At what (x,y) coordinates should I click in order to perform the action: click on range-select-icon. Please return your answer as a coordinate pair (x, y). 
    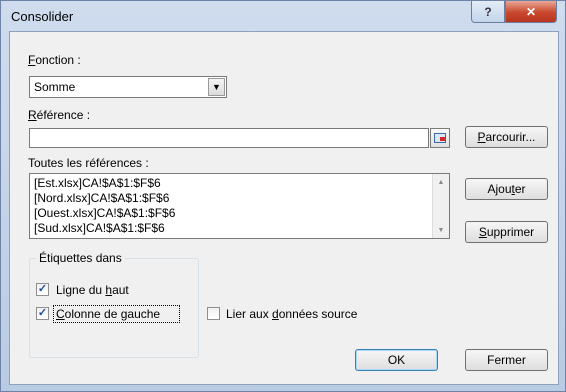
    Looking at the image, I should click on (440, 138).